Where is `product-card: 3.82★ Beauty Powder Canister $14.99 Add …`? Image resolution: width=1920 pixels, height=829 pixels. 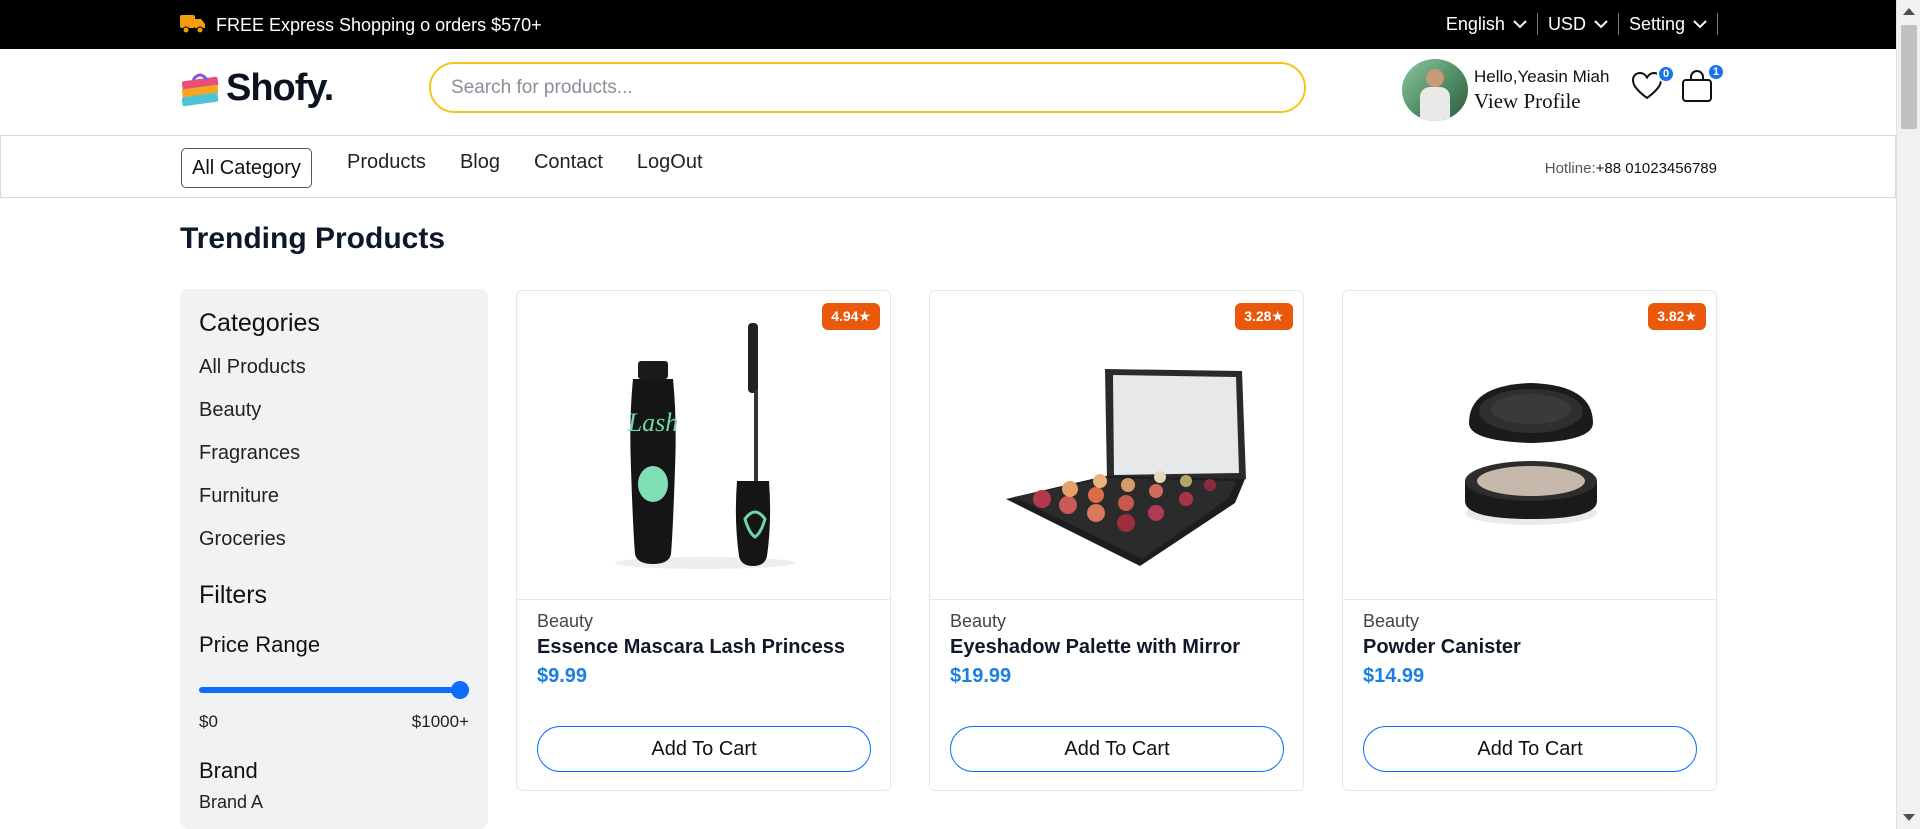 product-card: 3.82★ Beauty Powder Canister $14.99 Add … is located at coordinates (1529, 540).